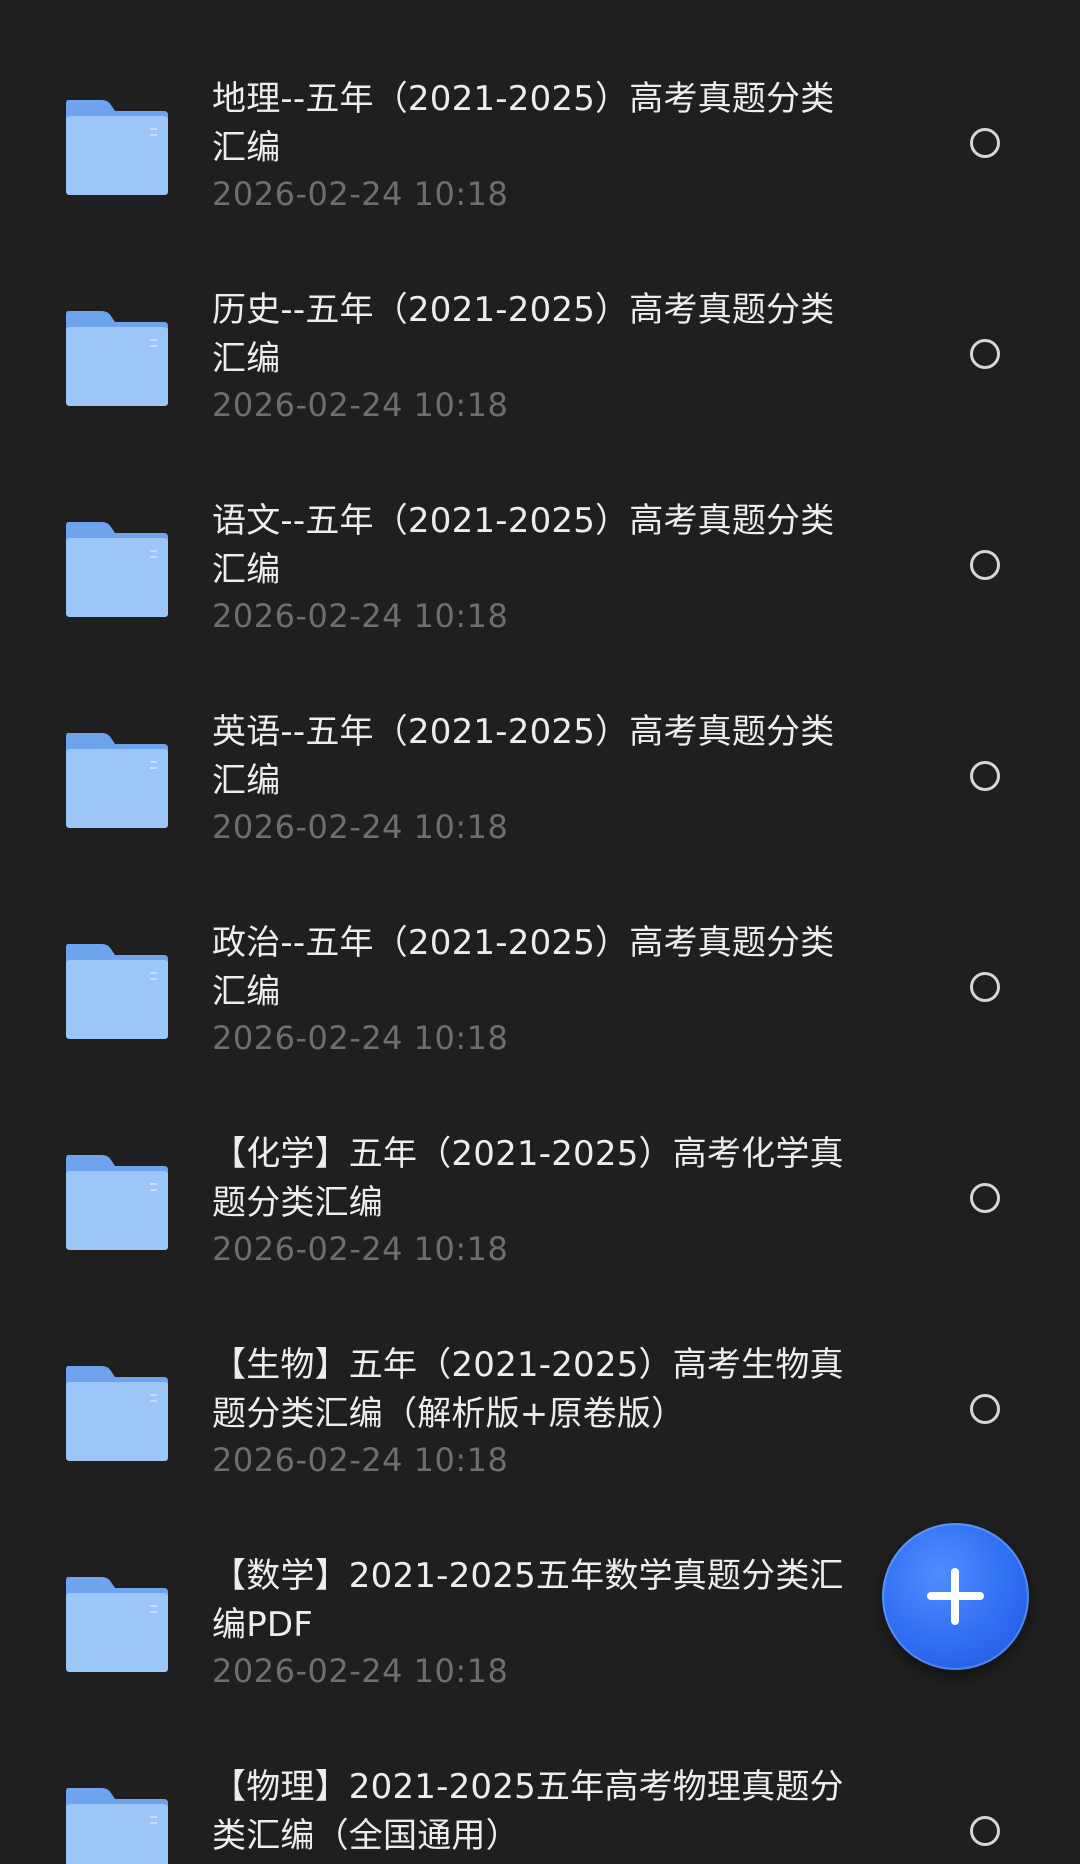 This screenshot has width=1080, height=1864. I want to click on file-name: 历史--五年（2021-2025）高考真题分类汇编, so click(523, 334).